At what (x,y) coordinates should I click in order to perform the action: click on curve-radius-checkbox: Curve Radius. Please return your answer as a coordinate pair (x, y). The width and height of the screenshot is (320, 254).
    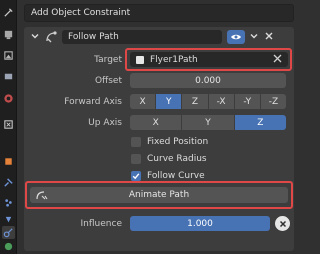
    Looking at the image, I should click on (169, 159).